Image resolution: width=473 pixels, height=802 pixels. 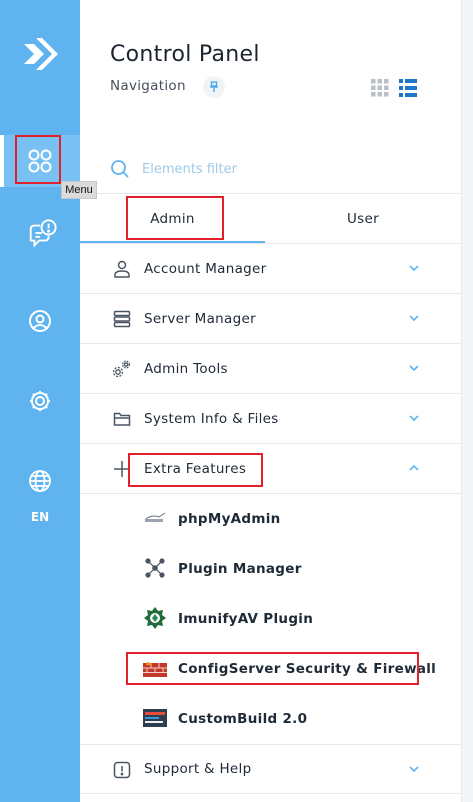 I want to click on submenu-item-custombuild: CustomBuild 2.0, so click(x=270, y=719).